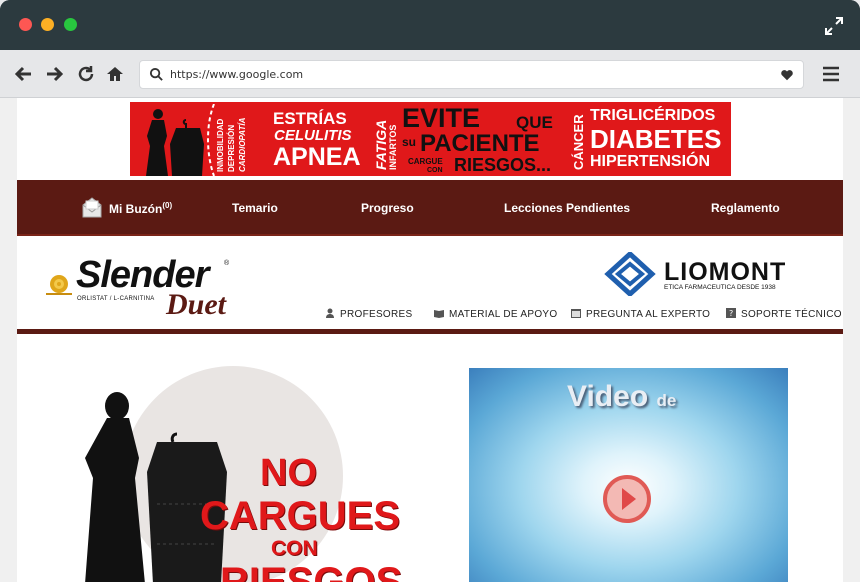  What do you see at coordinates (430, 25) in the screenshot?
I see `title-bar` at bounding box center [430, 25].